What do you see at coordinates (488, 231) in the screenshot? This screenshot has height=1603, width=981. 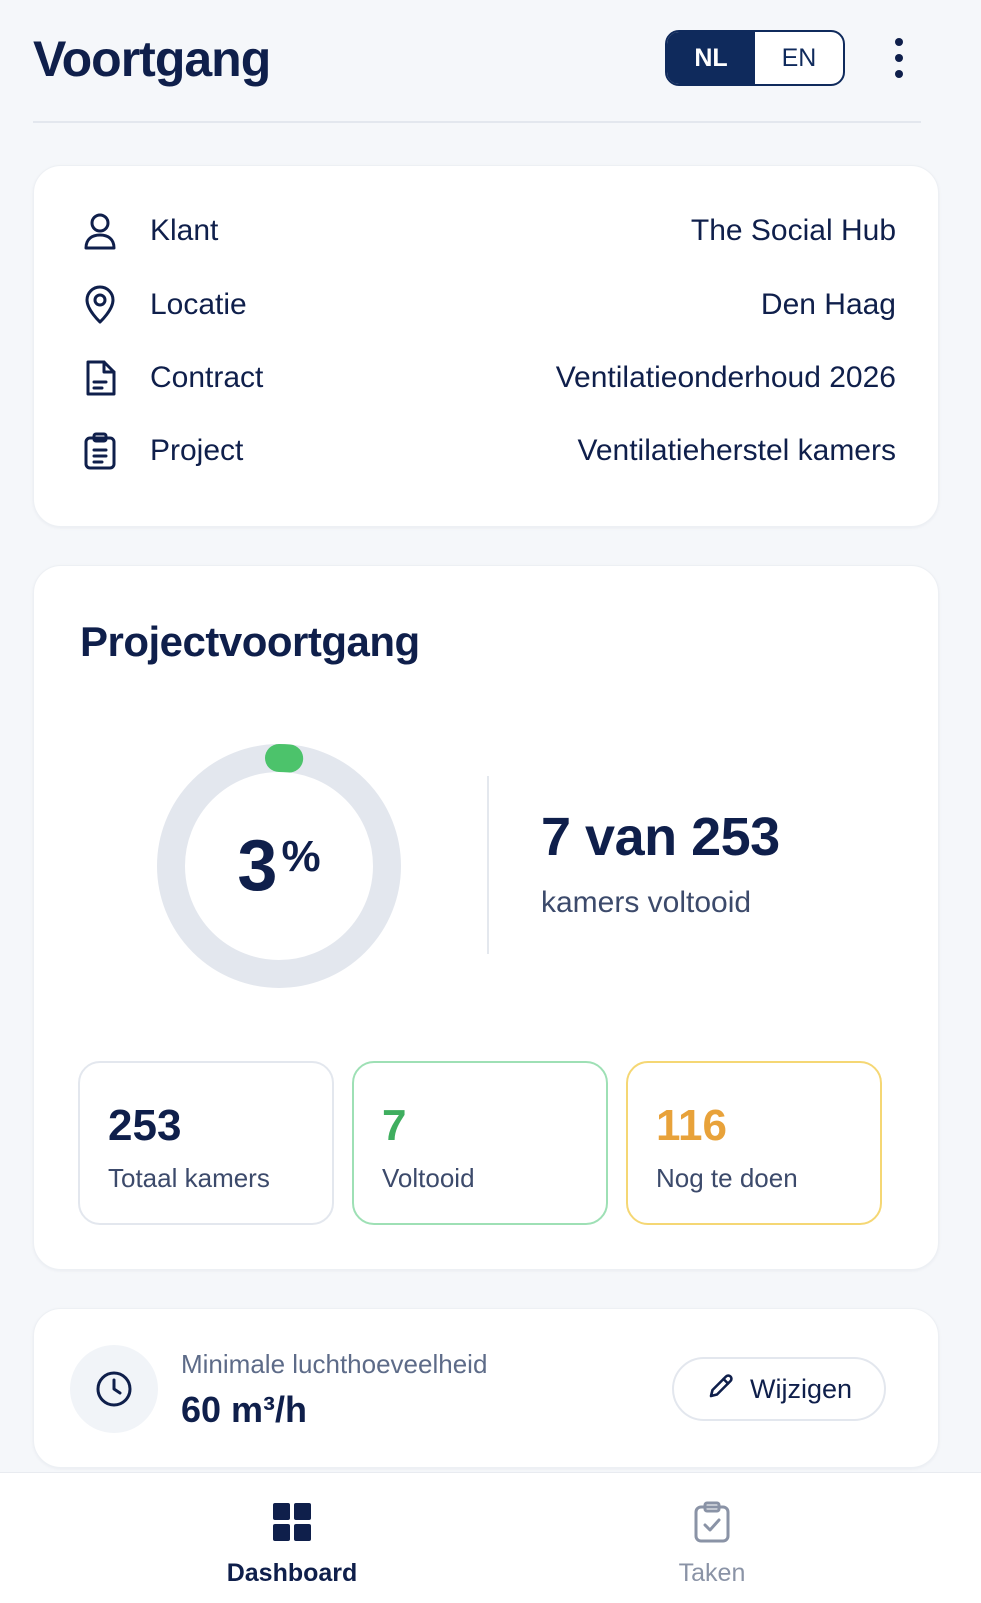 I see `info-row-klant: Klant The Social Hub` at bounding box center [488, 231].